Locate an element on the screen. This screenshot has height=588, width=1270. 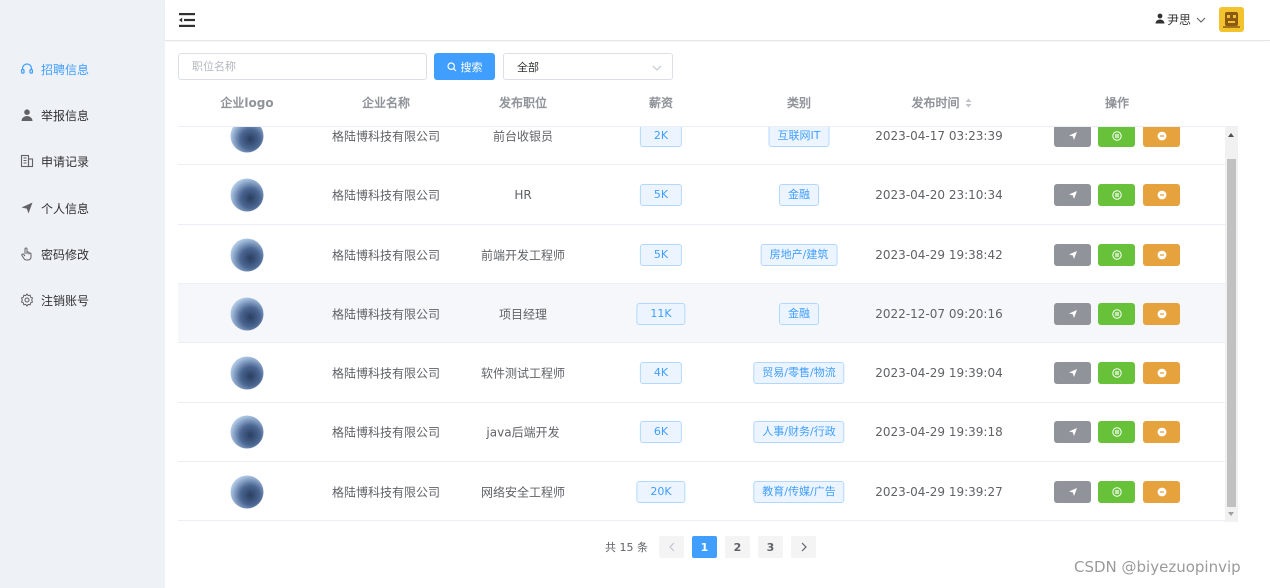
job-position: 项目经理 is located at coordinates (523, 314).